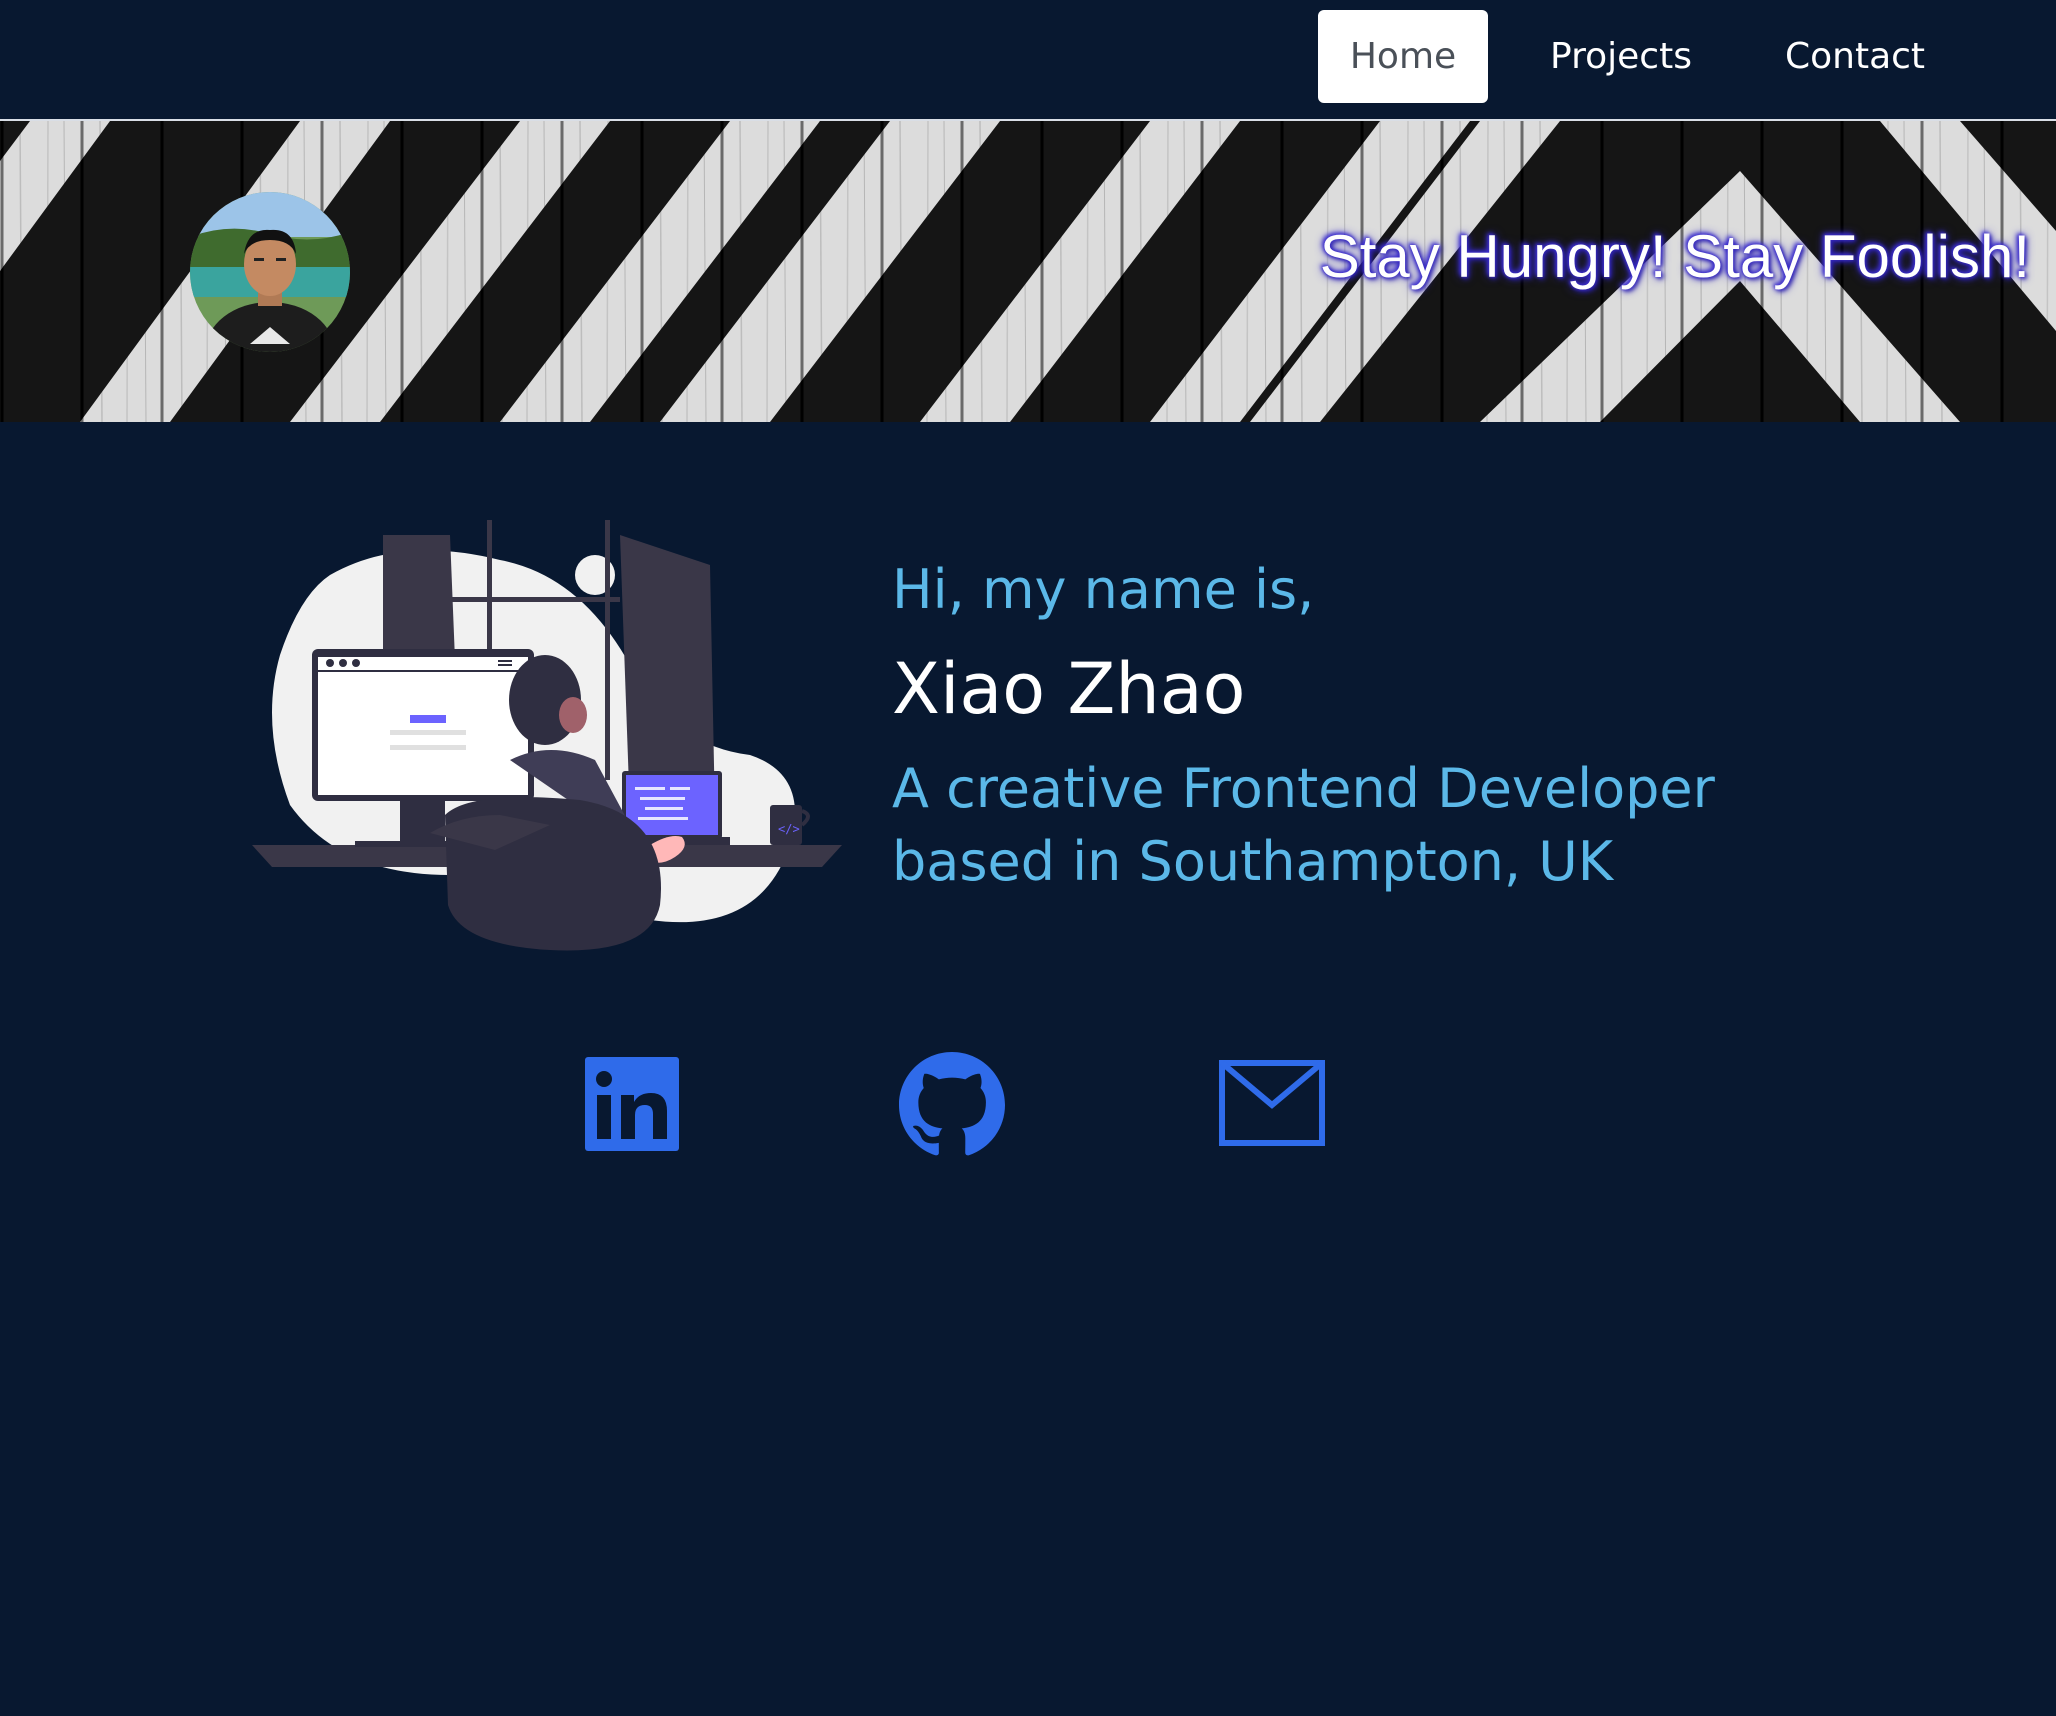  I want to click on linkedin-icon, so click(632, 1104).